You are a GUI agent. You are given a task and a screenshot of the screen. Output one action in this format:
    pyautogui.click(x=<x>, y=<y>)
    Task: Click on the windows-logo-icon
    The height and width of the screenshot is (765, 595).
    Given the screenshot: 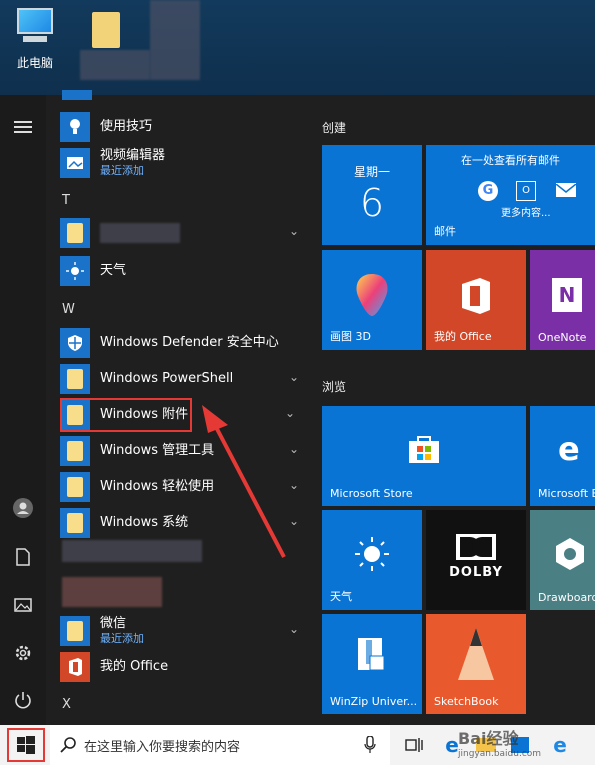 What is the action you would take?
    pyautogui.click(x=26, y=745)
    